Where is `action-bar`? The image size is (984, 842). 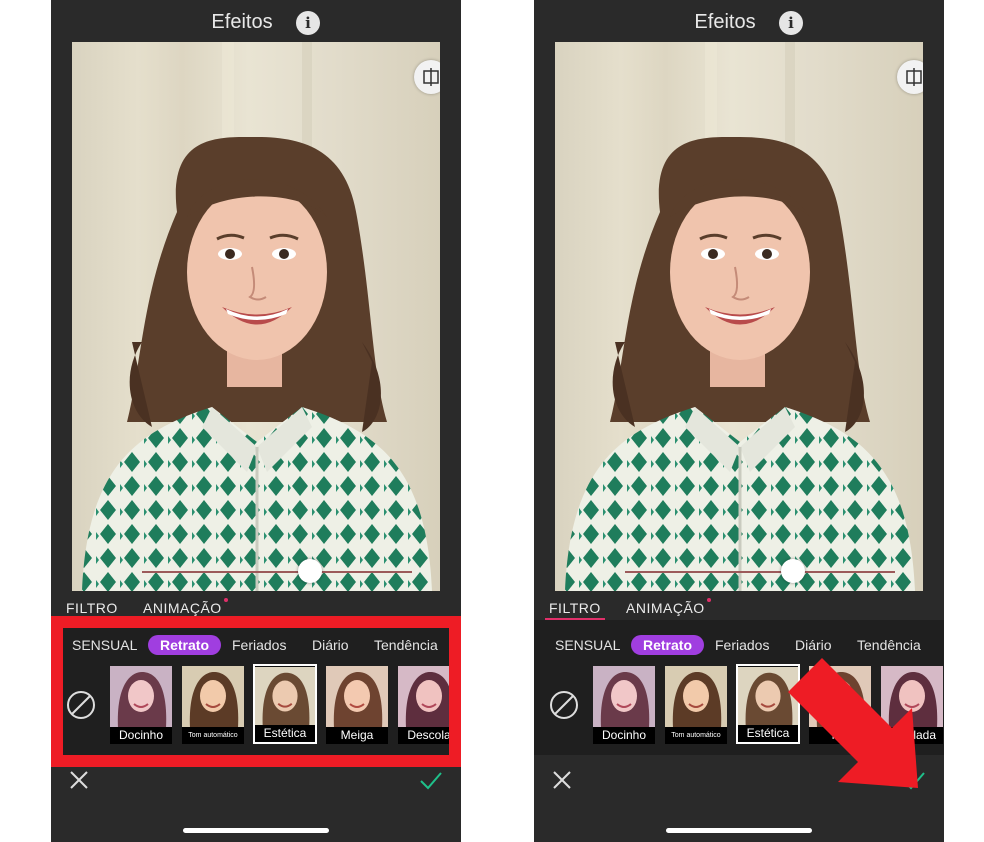
action-bar is located at coordinates (256, 798).